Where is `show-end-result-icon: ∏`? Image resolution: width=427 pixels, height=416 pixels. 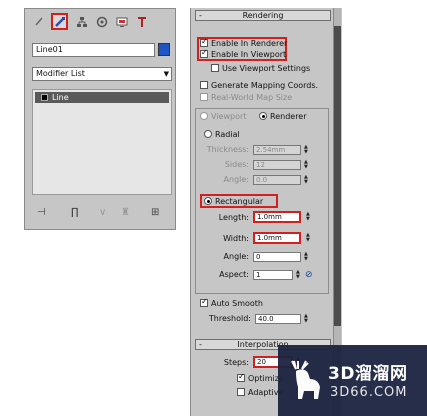
show-end-result-icon: ∏ is located at coordinates (75, 212).